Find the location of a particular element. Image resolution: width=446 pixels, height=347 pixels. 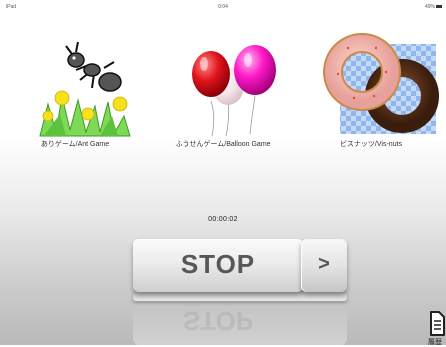

status-time: 0:04 is located at coordinates (223, 7).